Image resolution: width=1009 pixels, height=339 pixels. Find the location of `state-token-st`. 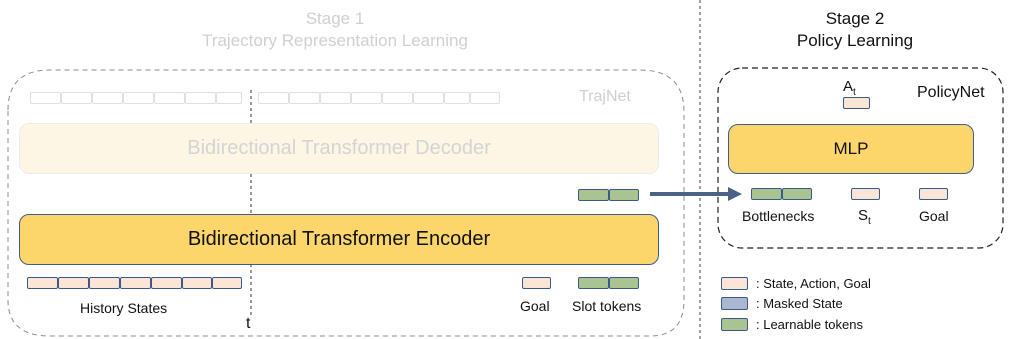

state-token-st is located at coordinates (865, 194).